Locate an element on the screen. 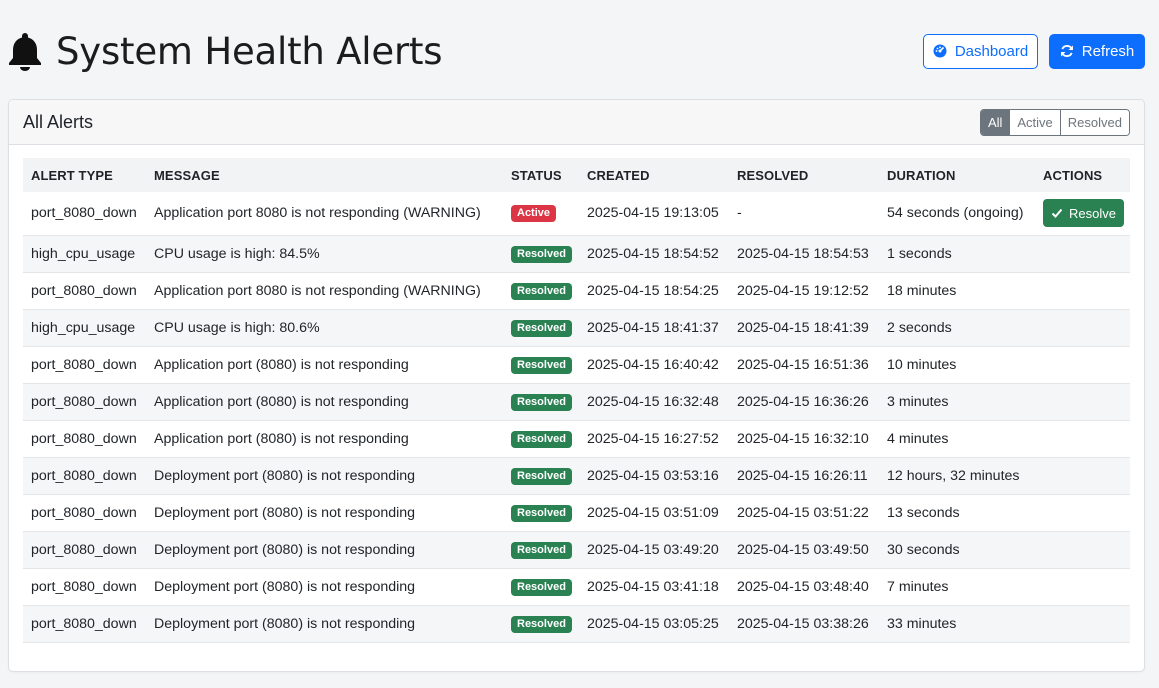 This screenshot has height=688, width=1159. duration-cell: 13 seconds is located at coordinates (923, 512).